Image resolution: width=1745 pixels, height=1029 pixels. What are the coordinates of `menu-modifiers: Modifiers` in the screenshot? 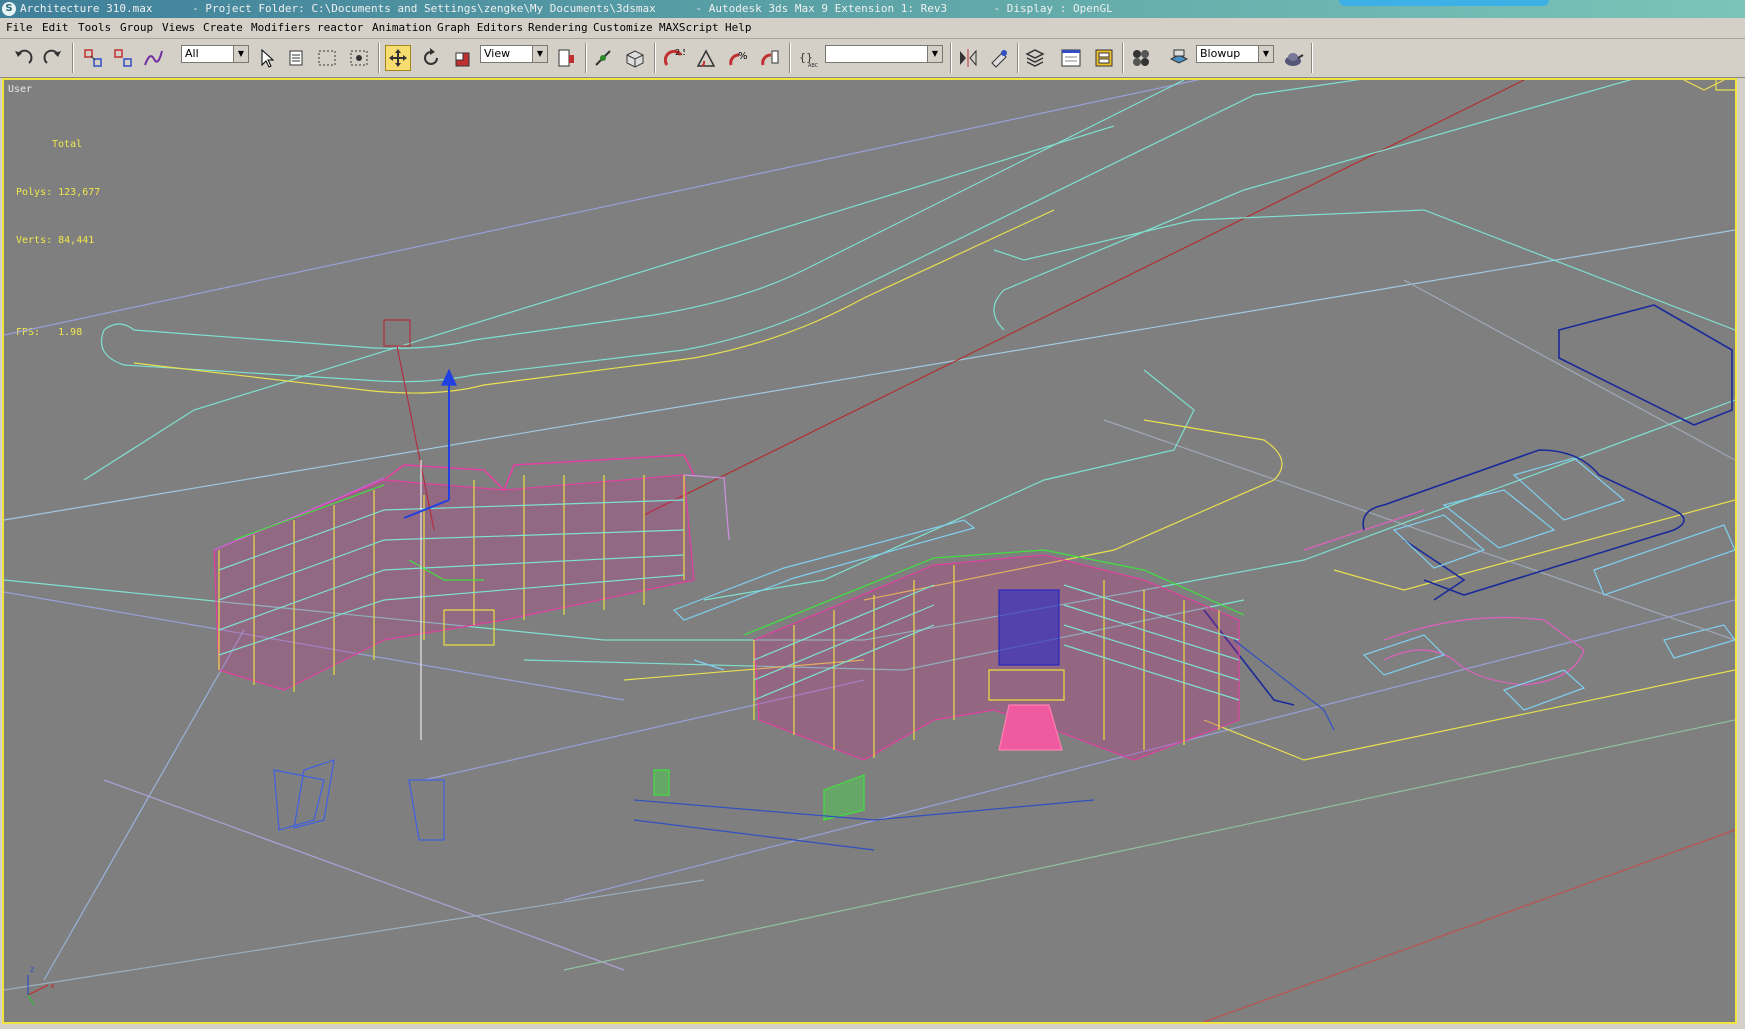 It's located at (281, 28).